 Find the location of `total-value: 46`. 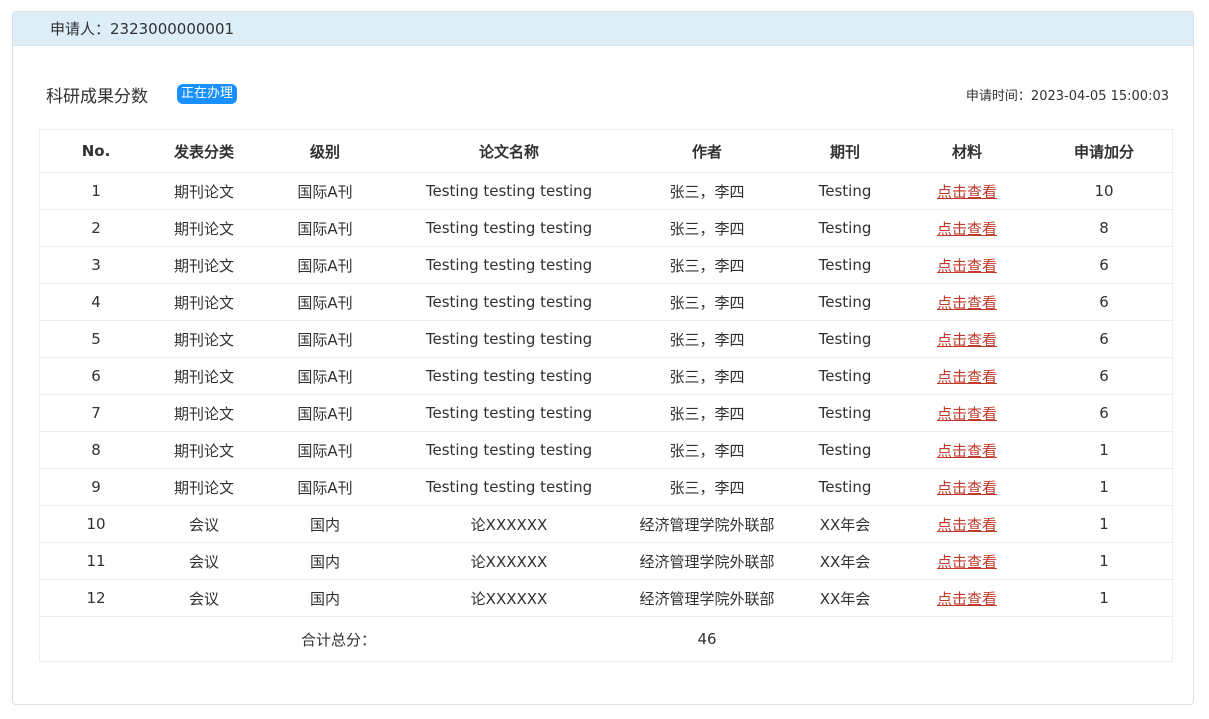

total-value: 46 is located at coordinates (707, 639).